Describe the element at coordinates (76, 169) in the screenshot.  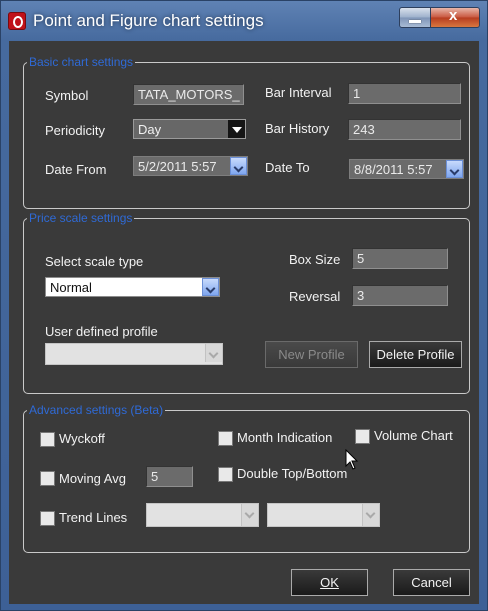
I see `date-from-label: Date From` at that location.